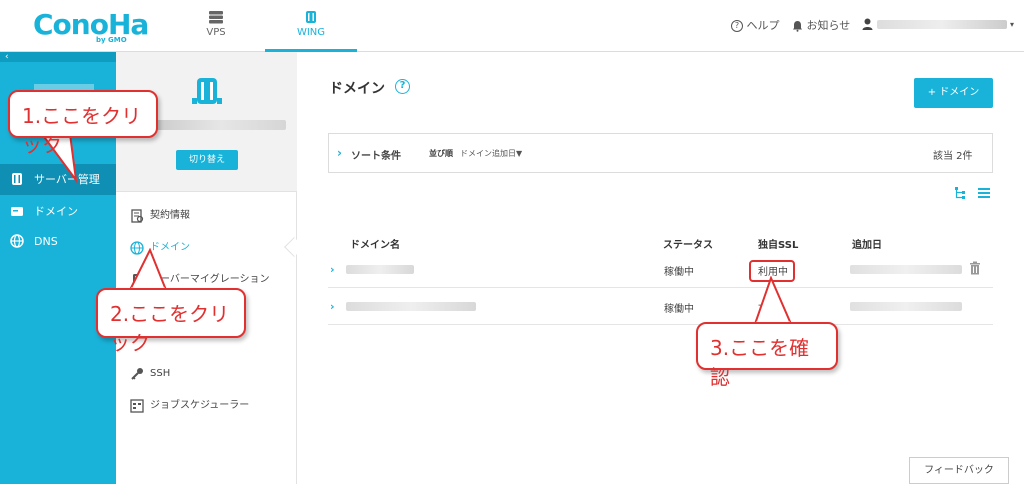 This screenshot has width=1024, height=484. I want to click on feedback-button: フィードバック, so click(959, 470).